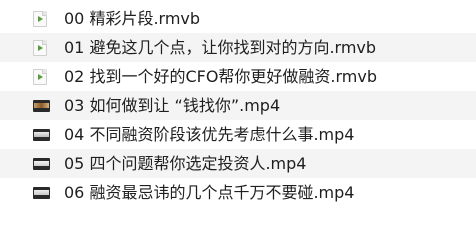 Image resolution: width=476 pixels, height=242 pixels. Describe the element at coordinates (172, 105) in the screenshot. I see `file-name: 03 如何做到让 “钱找你”.mp4` at that location.